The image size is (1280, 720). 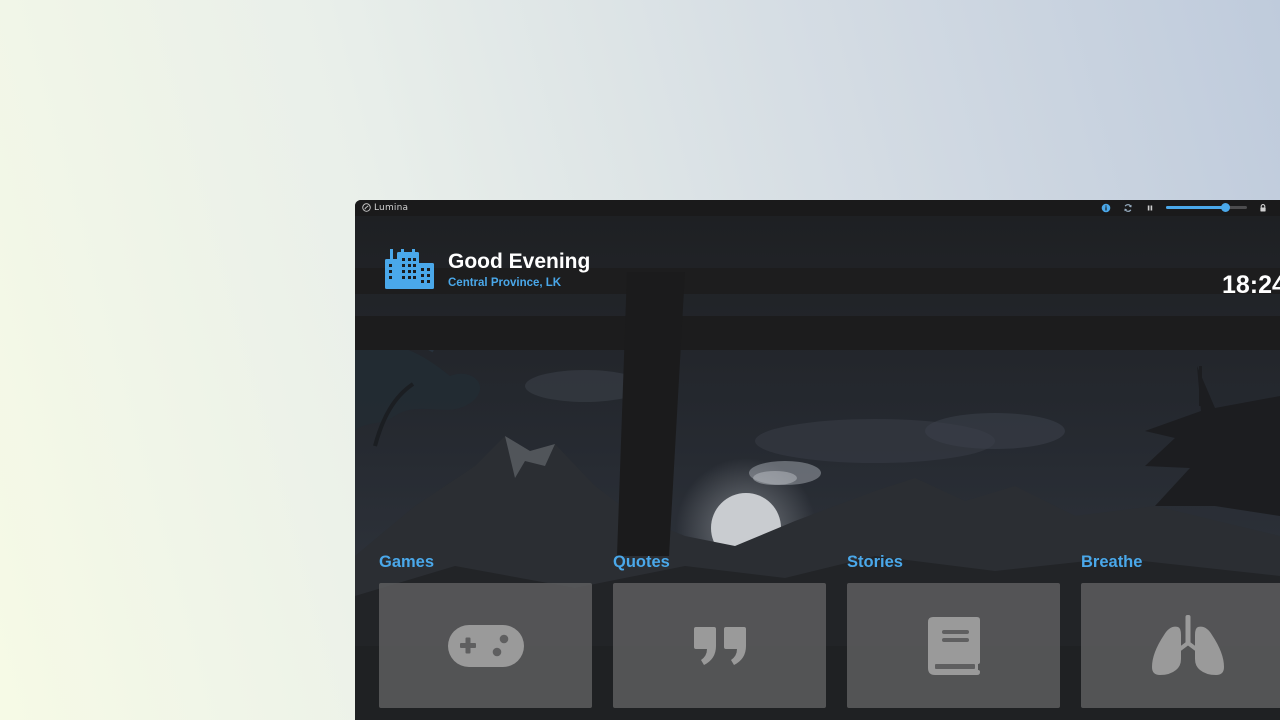 What do you see at coordinates (641, 562) in the screenshot?
I see `category-label-quotes: Quotes` at bounding box center [641, 562].